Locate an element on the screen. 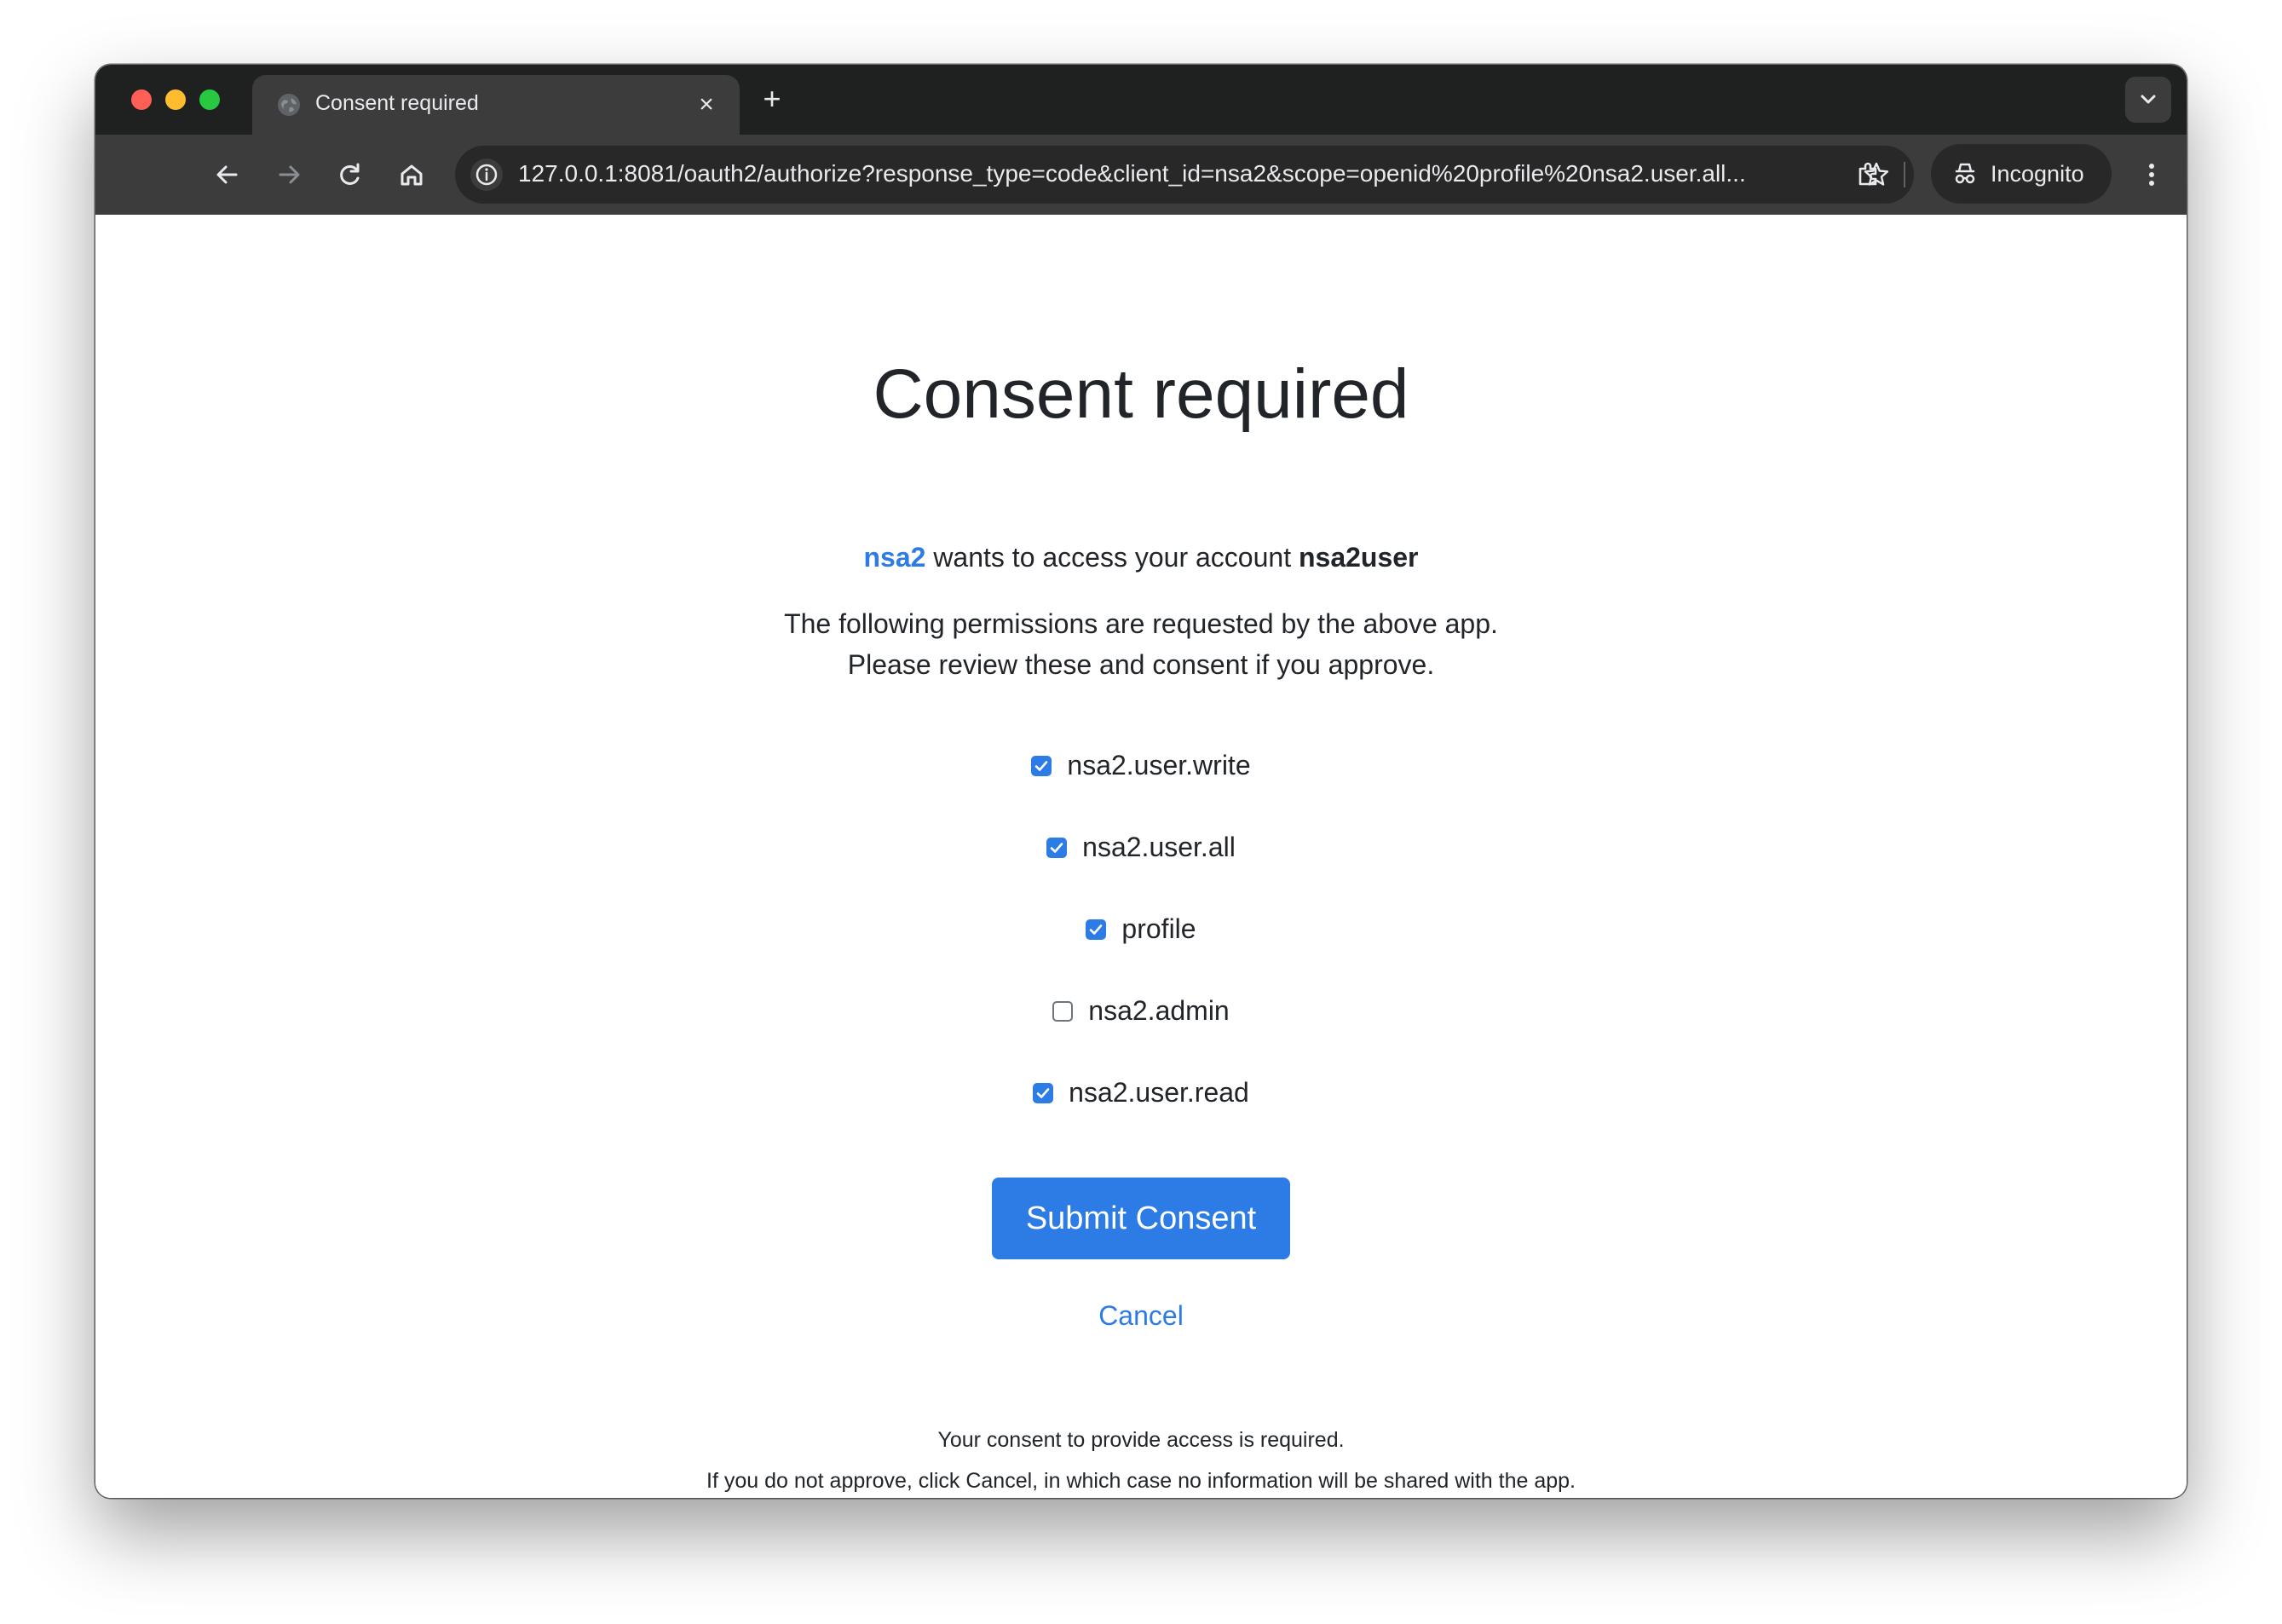 The width and height of the screenshot is (2282, 1624). forward-arrow-icon is located at coordinates (289, 174).